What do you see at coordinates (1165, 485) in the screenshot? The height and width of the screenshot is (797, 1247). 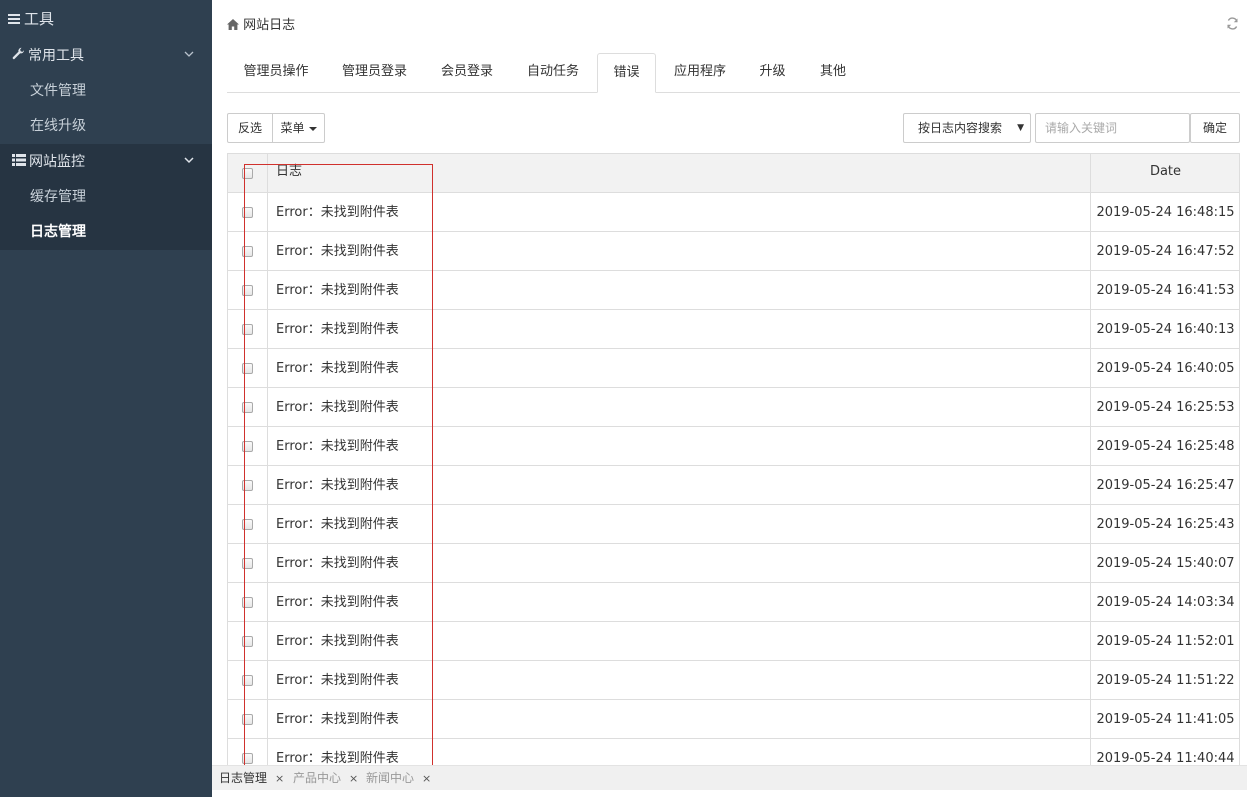 I see `log-date: 2019-05-24 16:25:47` at bounding box center [1165, 485].